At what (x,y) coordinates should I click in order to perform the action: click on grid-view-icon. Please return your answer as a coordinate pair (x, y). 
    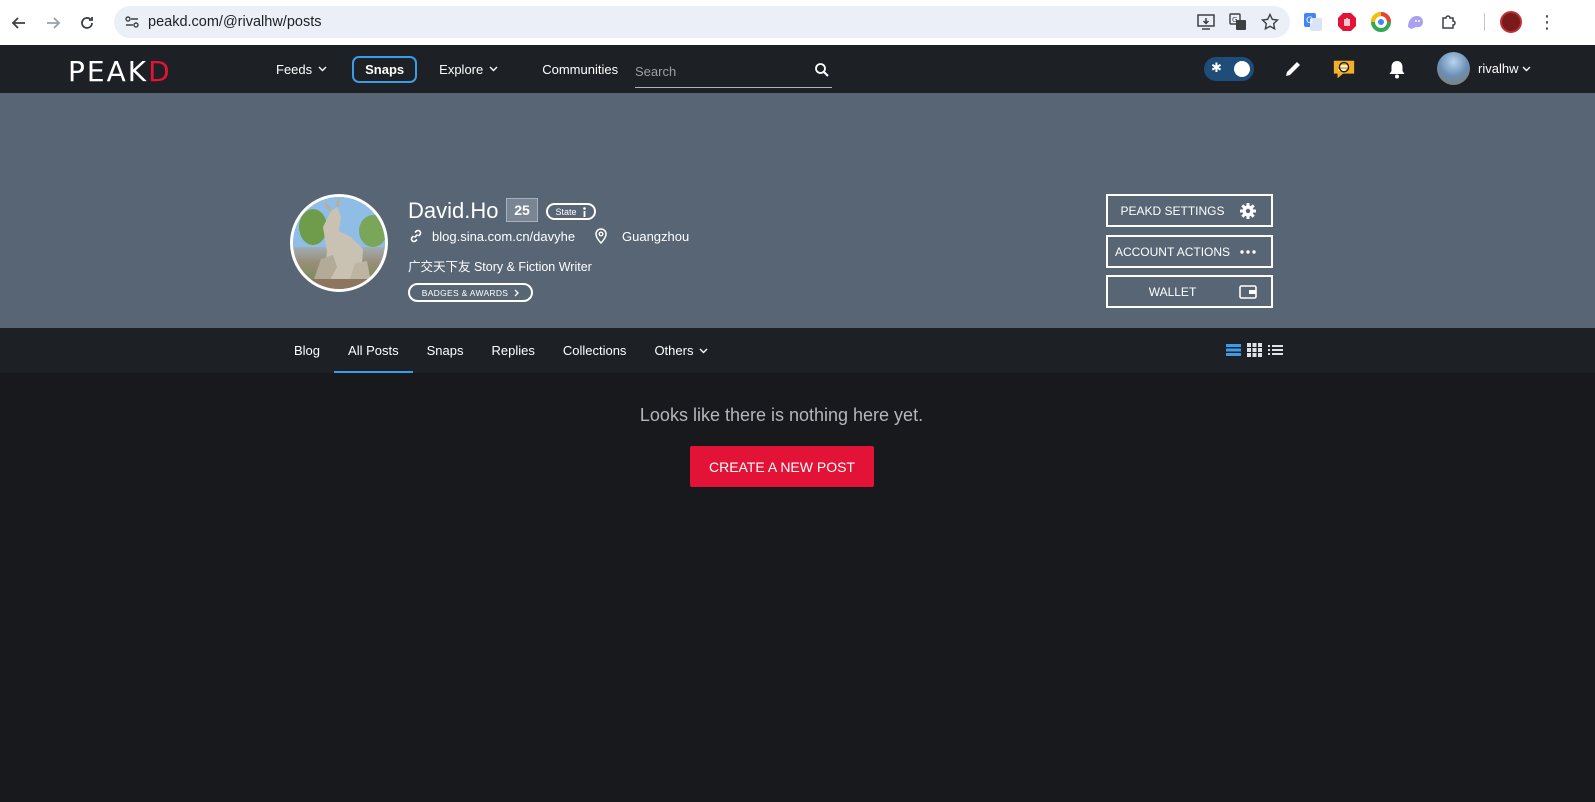
    Looking at the image, I should click on (1254, 350).